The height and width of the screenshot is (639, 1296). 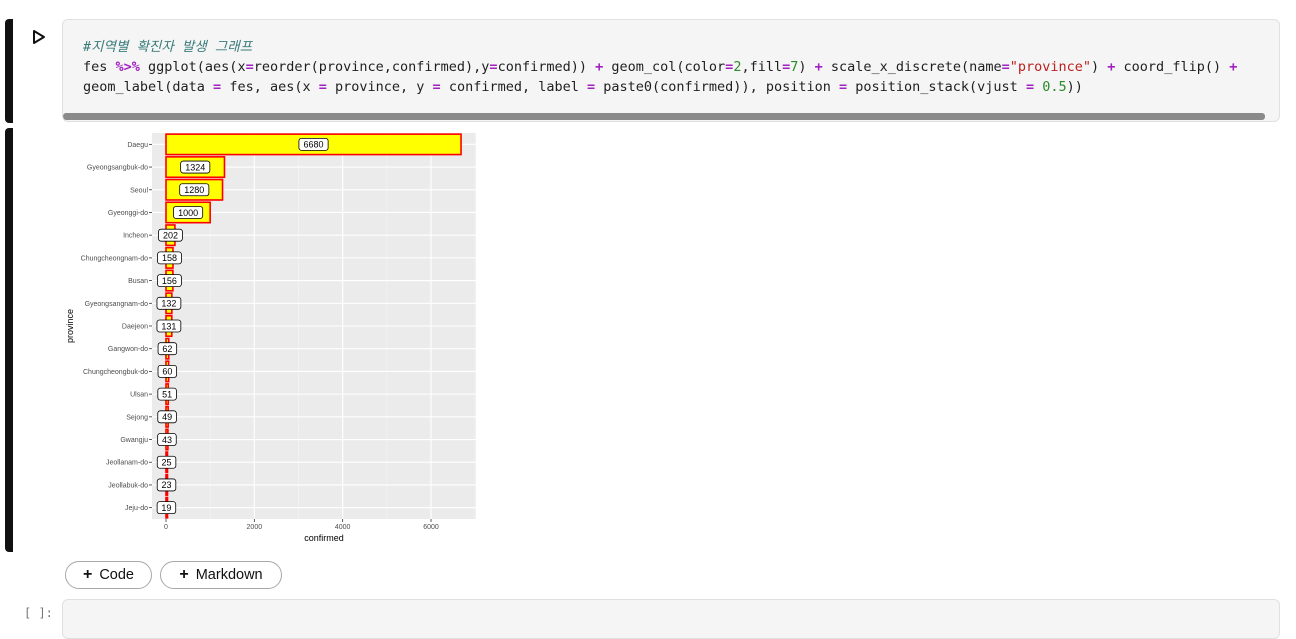 What do you see at coordinates (1050, 67) in the screenshot?
I see `code-token: "province"` at bounding box center [1050, 67].